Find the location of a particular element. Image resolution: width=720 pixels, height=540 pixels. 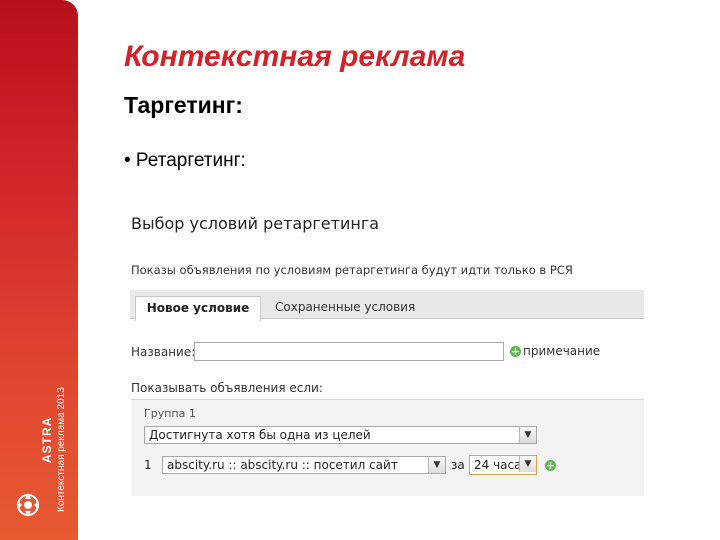

logo-icon is located at coordinates (28, 505).